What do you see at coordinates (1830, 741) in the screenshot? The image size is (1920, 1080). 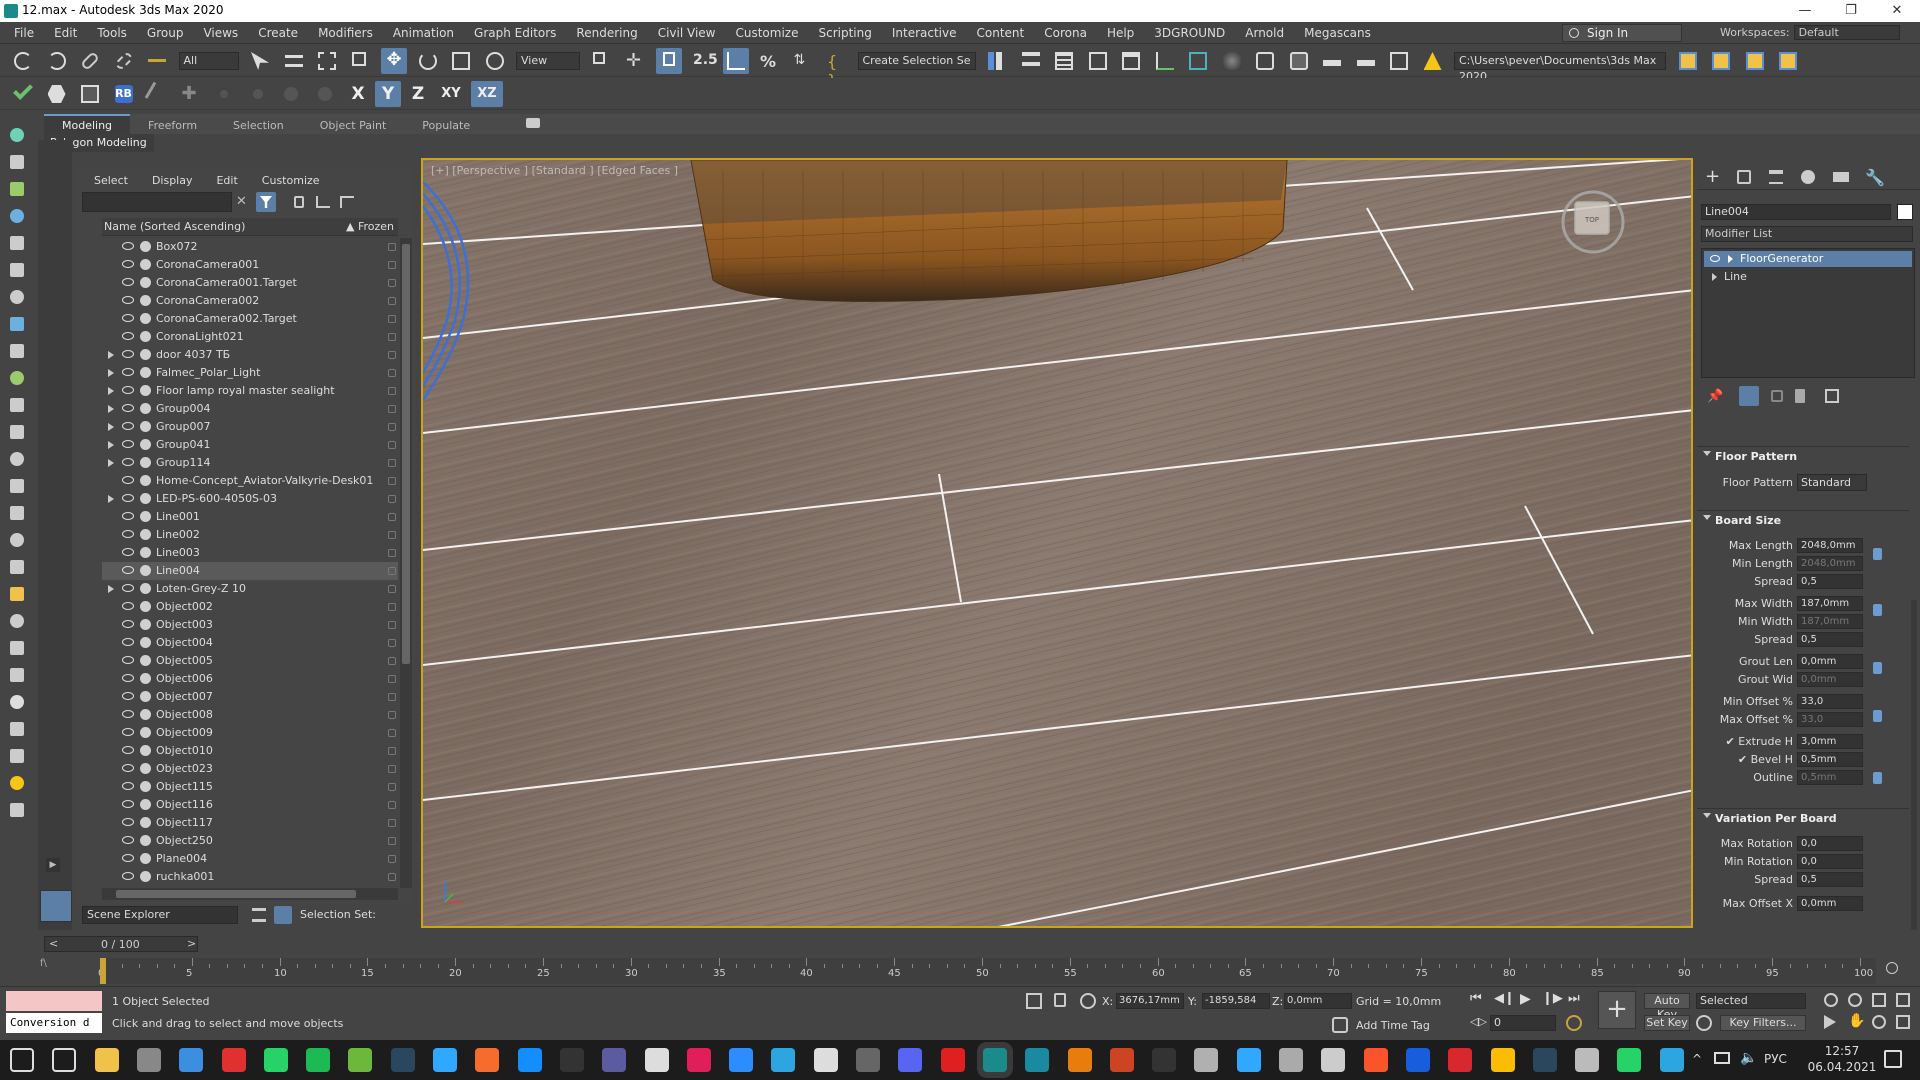 I see `parameter-spinner: 3,0mm` at bounding box center [1830, 741].